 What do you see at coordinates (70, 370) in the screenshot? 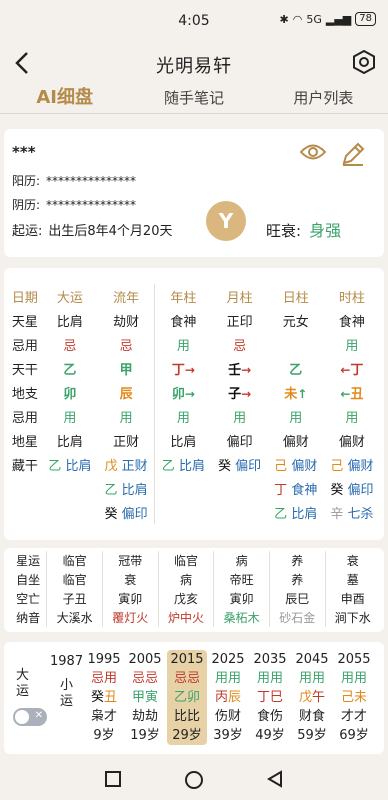
I see `stem-cell: 乙` at bounding box center [70, 370].